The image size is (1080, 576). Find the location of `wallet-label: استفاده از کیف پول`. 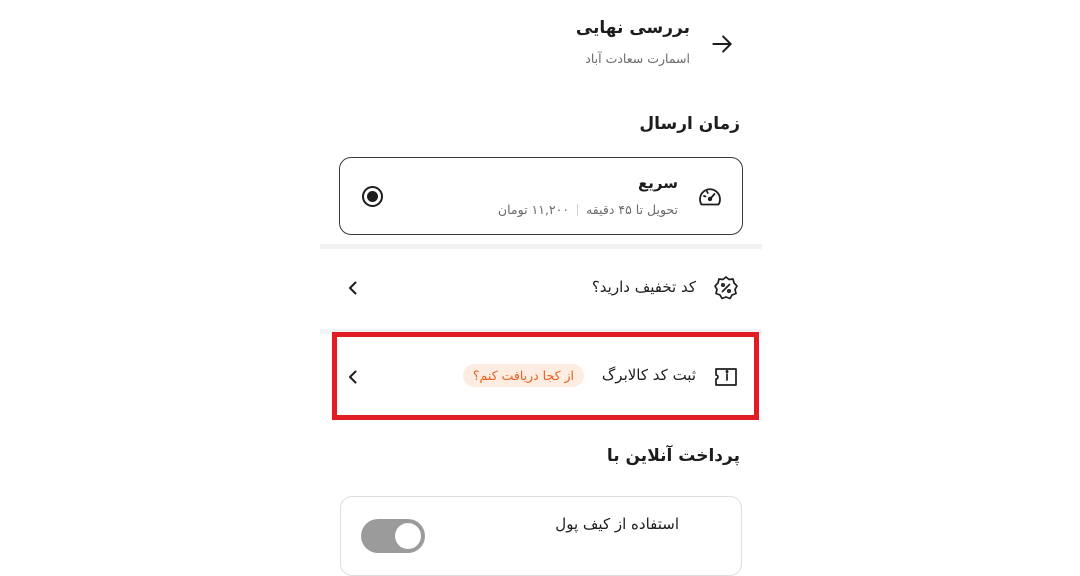

wallet-label: استفاده از کیف پول is located at coordinates (617, 524).